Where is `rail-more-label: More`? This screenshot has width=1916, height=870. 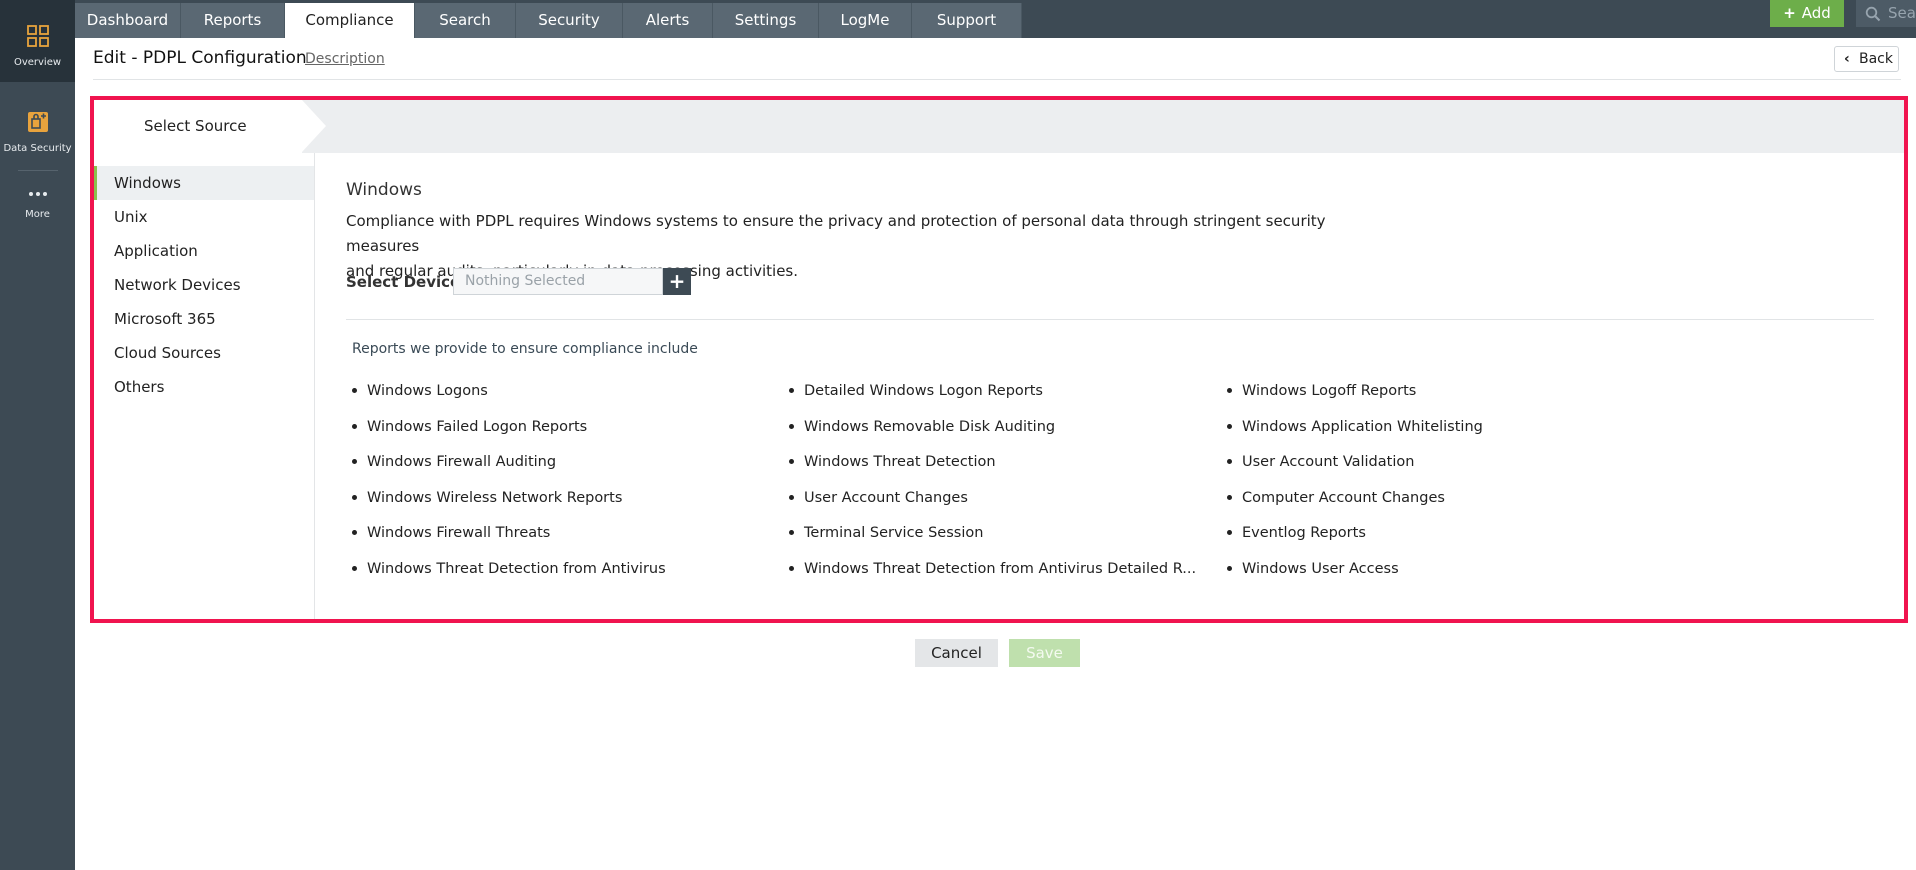
rail-more-label: More is located at coordinates (37, 214).